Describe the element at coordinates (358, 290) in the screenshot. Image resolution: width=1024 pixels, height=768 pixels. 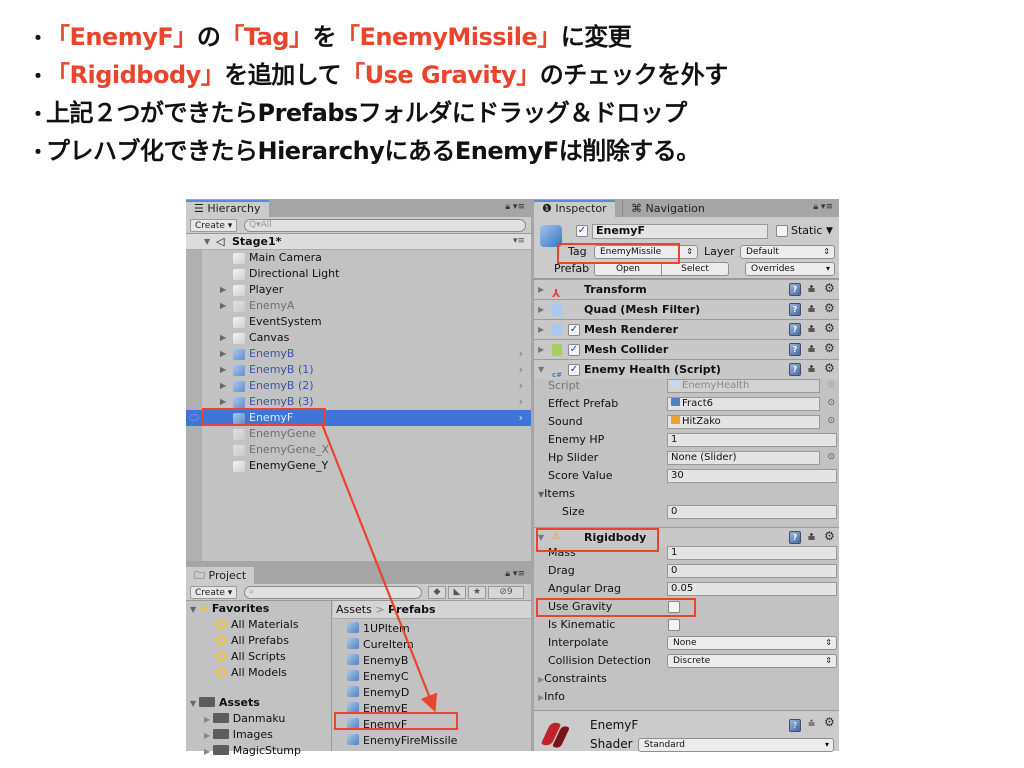
I see `hierarchy-item: ▶ Player` at that location.